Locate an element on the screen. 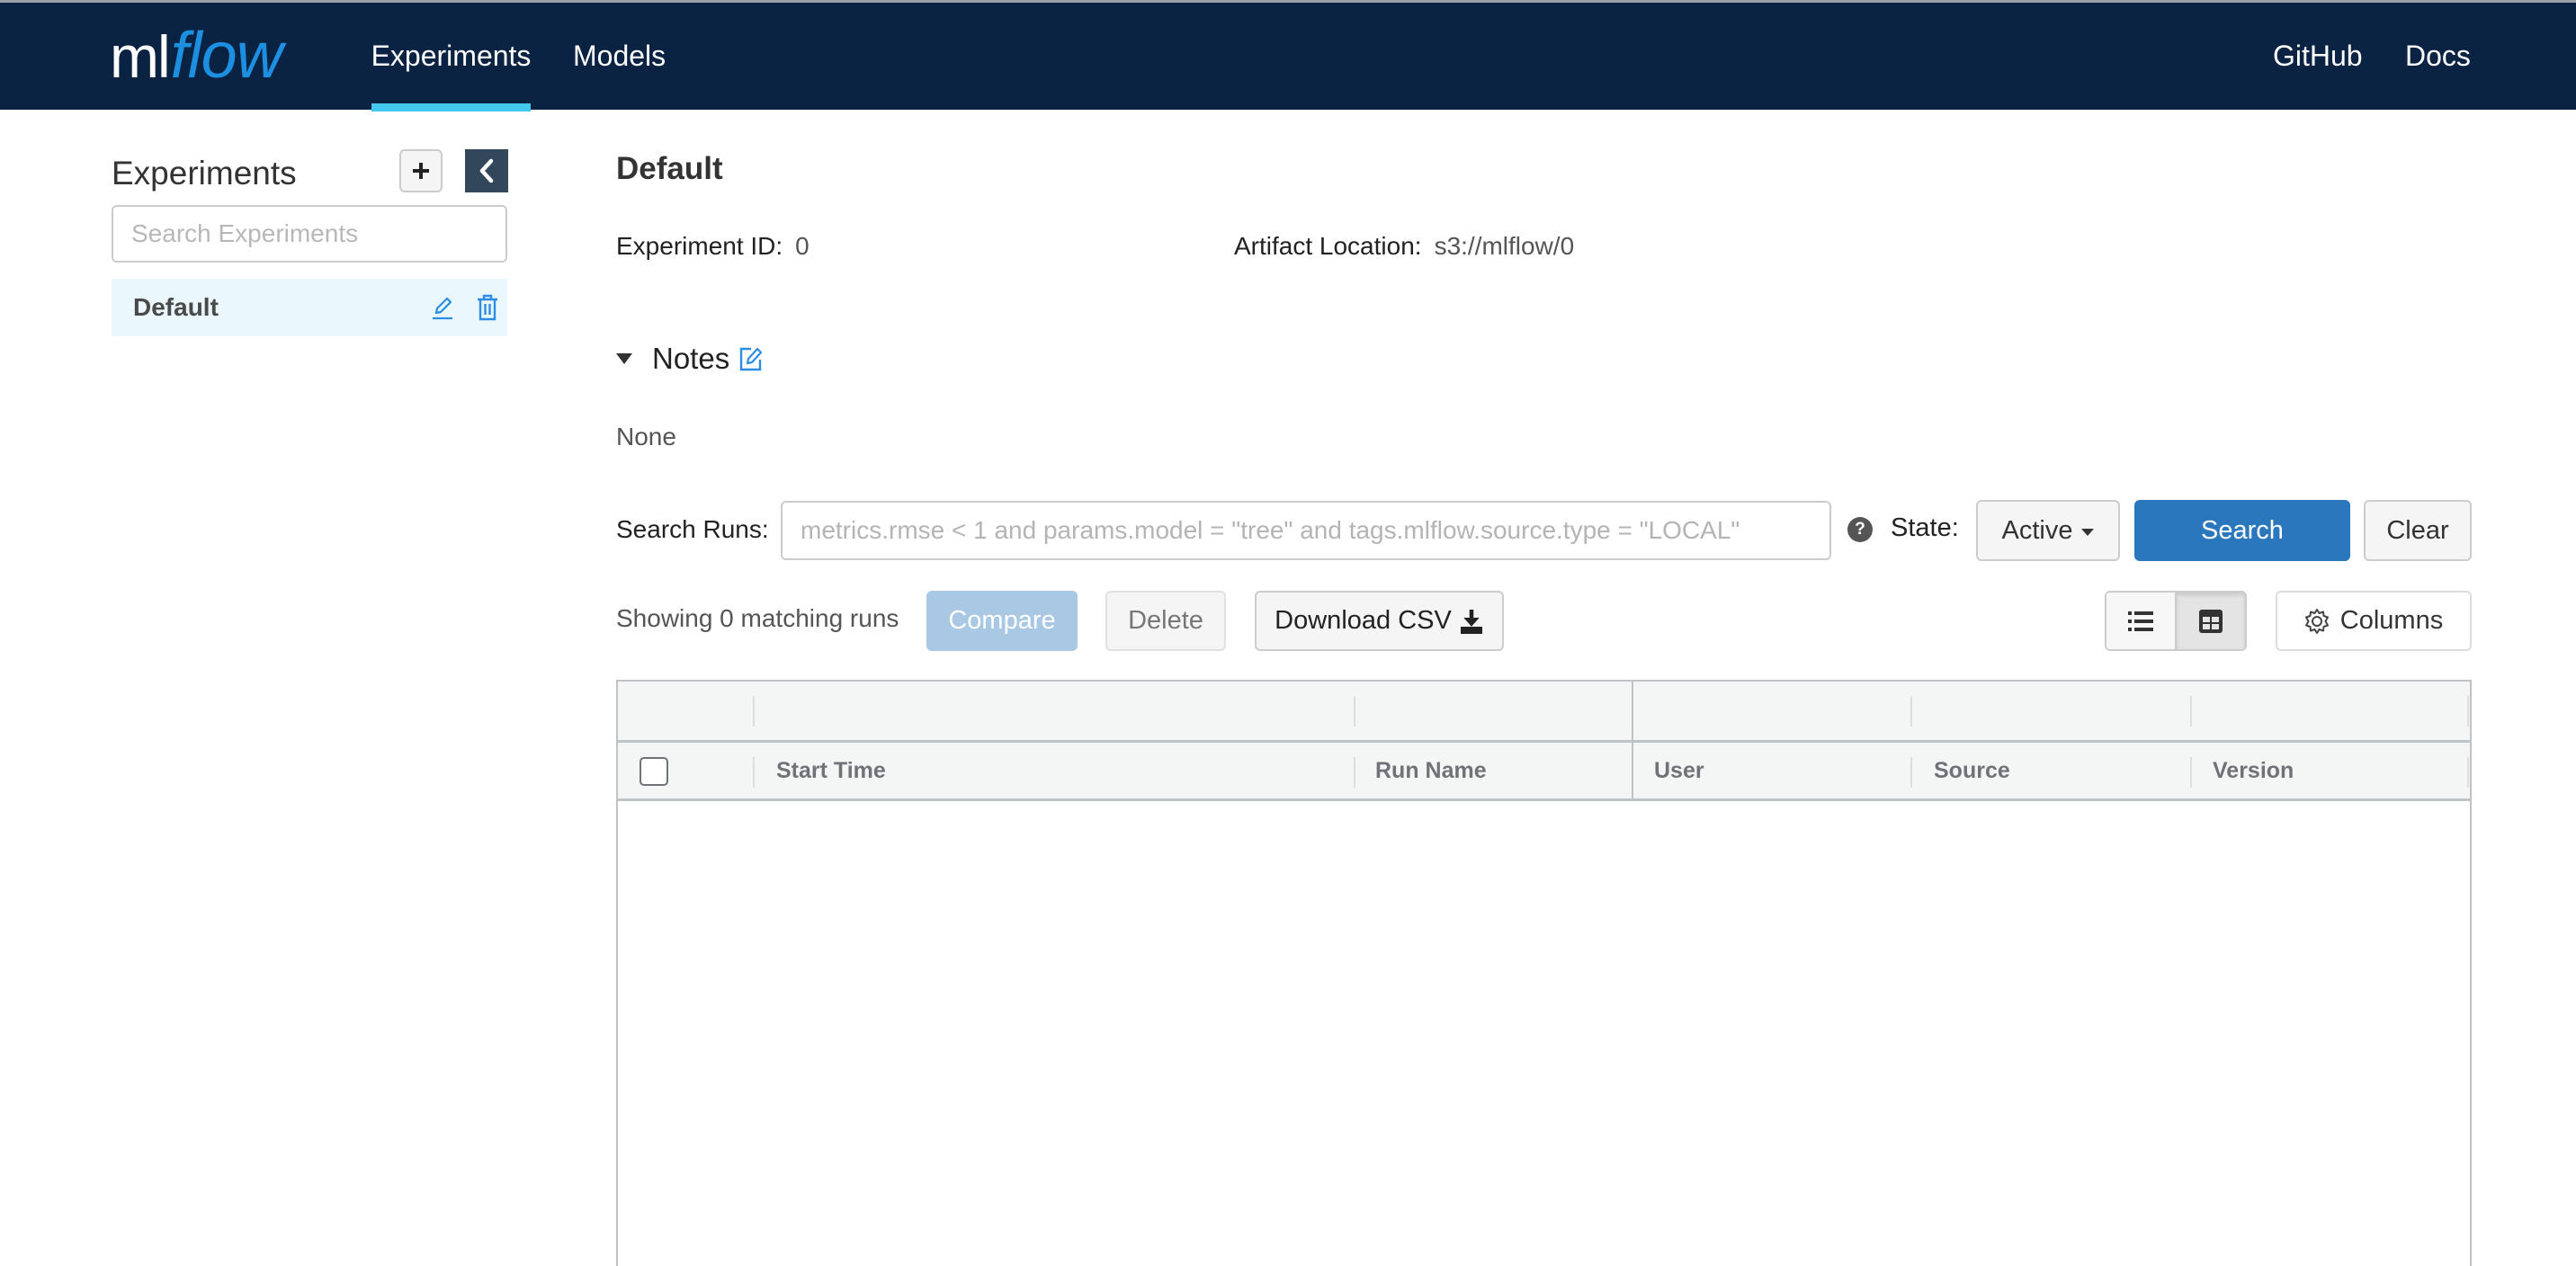 Image resolution: width=2576 pixels, height=1266 pixels. column-header-start-time: Start Time is located at coordinates (831, 770).